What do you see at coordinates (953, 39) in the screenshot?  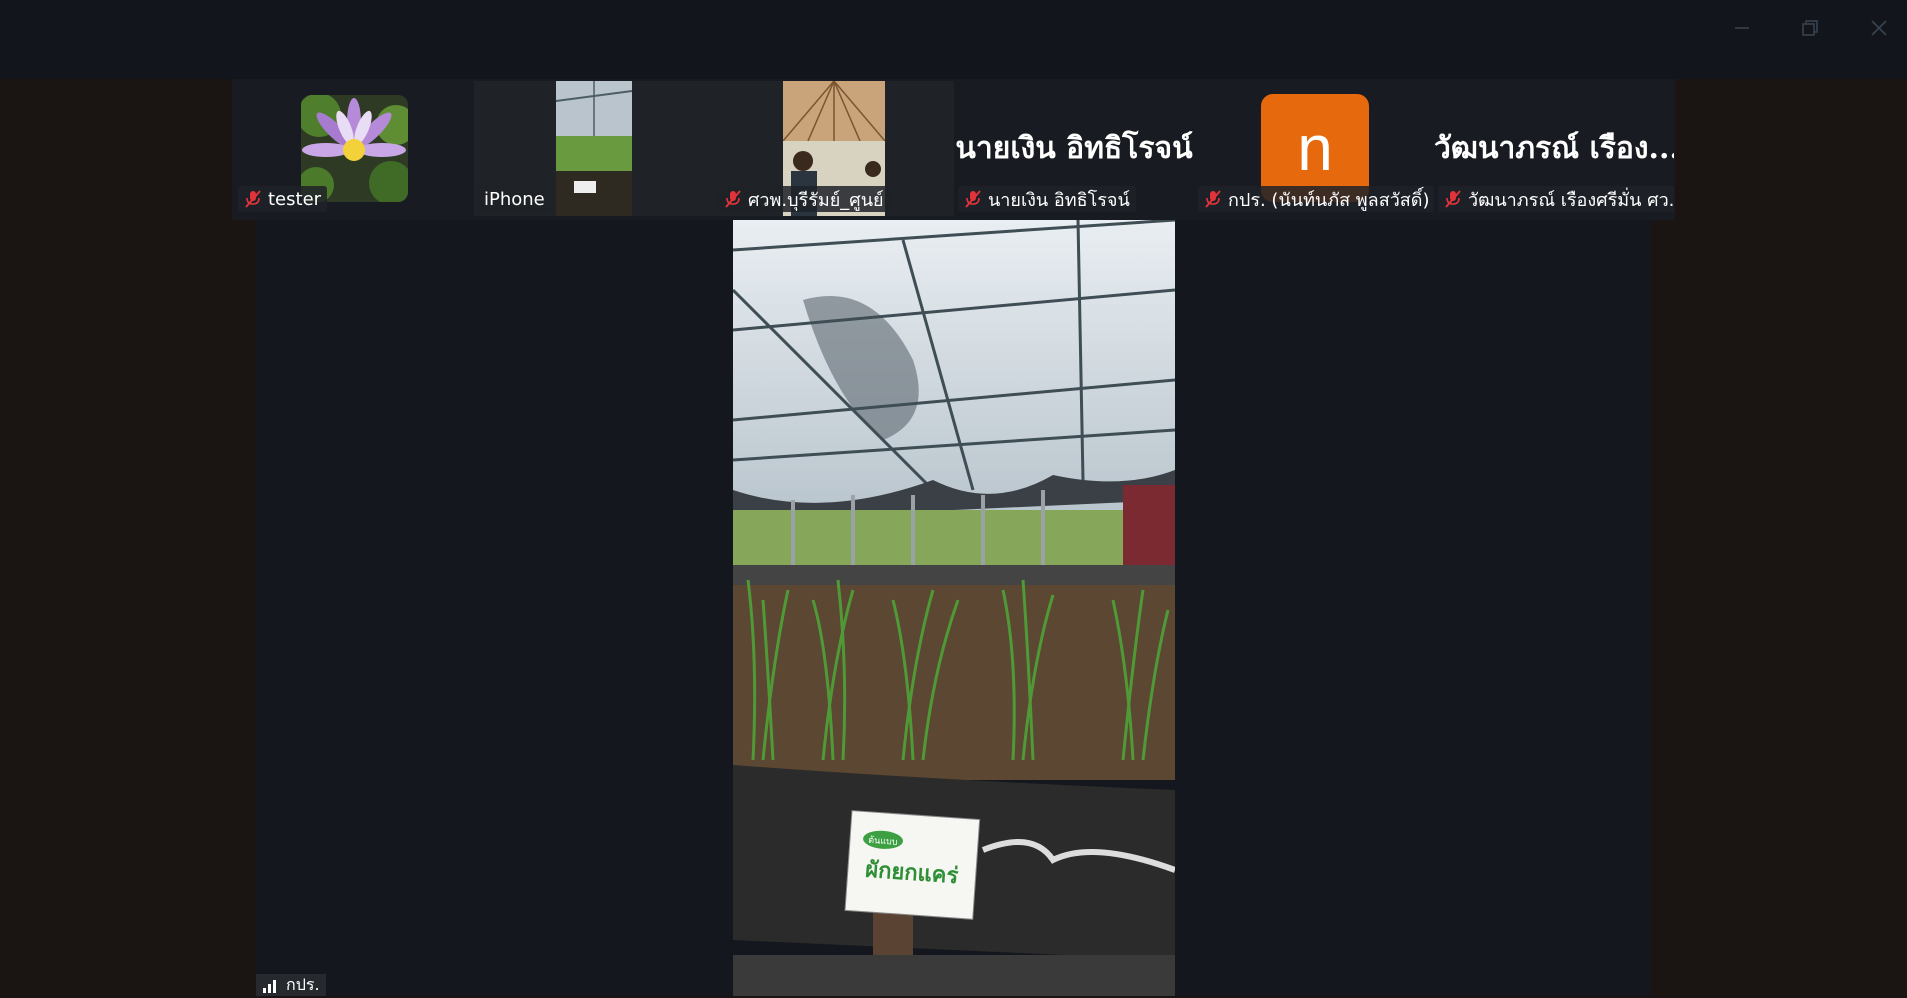 I see `title-bar` at bounding box center [953, 39].